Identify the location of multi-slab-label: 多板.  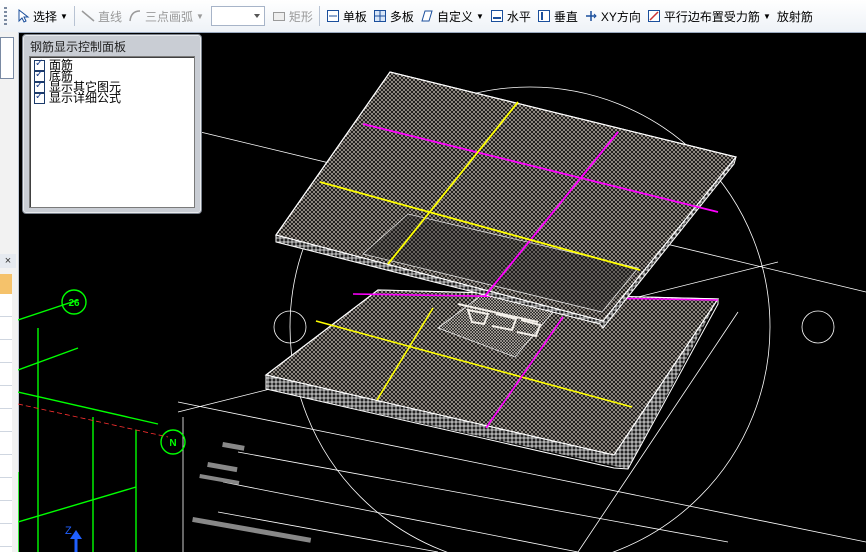
(401, 16).